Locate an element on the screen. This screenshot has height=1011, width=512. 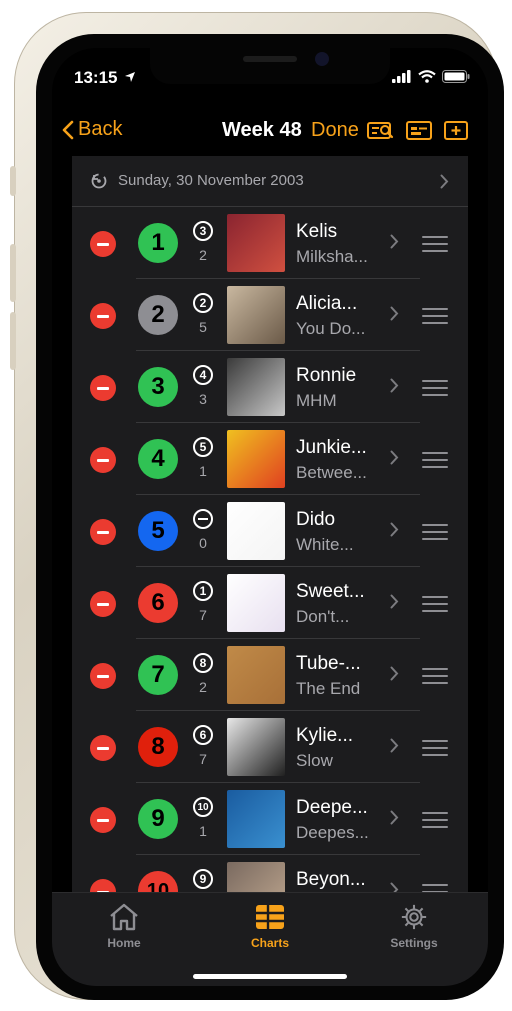
previous-position-badge: 8 is located at coordinates (203, 663).